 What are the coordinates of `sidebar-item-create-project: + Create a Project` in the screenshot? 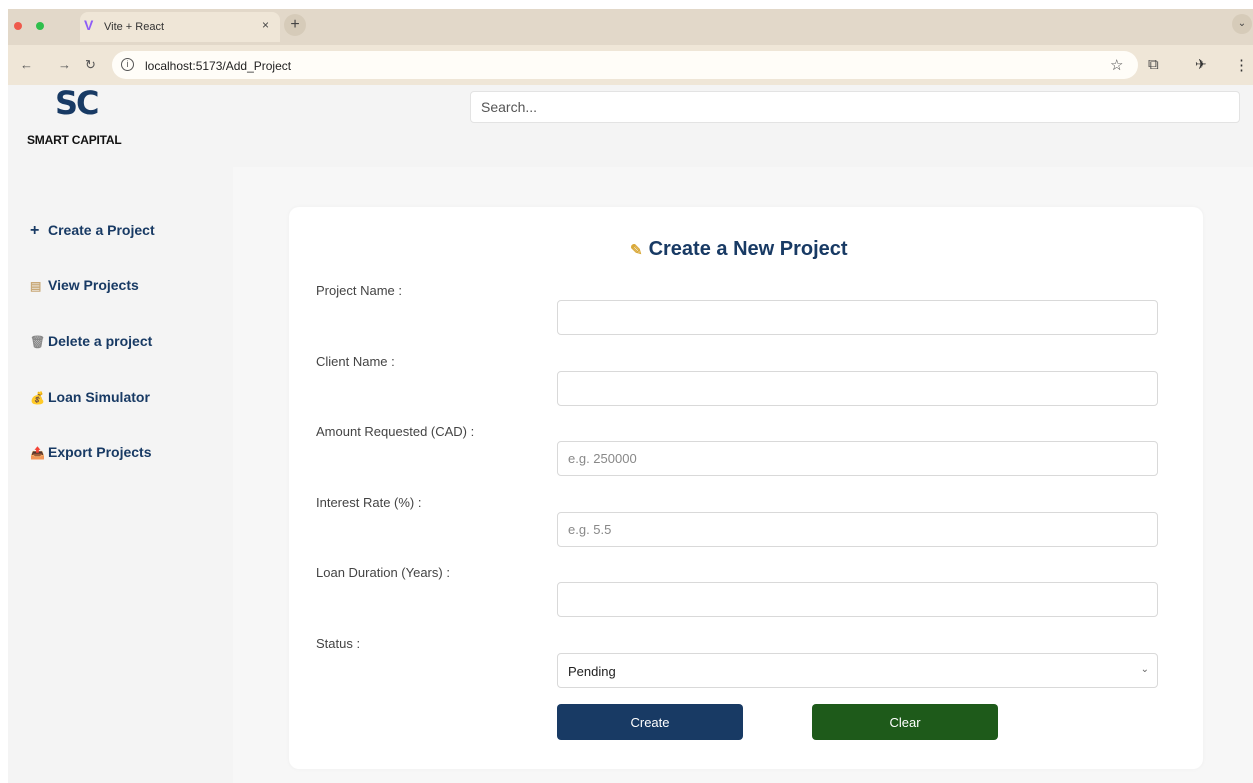 It's located at (92, 231).